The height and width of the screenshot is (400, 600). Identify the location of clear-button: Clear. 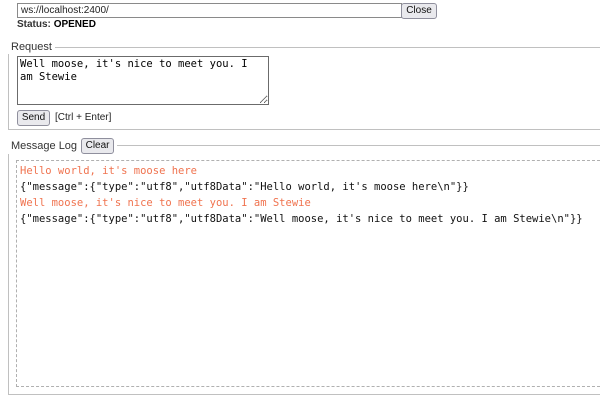
(98, 146).